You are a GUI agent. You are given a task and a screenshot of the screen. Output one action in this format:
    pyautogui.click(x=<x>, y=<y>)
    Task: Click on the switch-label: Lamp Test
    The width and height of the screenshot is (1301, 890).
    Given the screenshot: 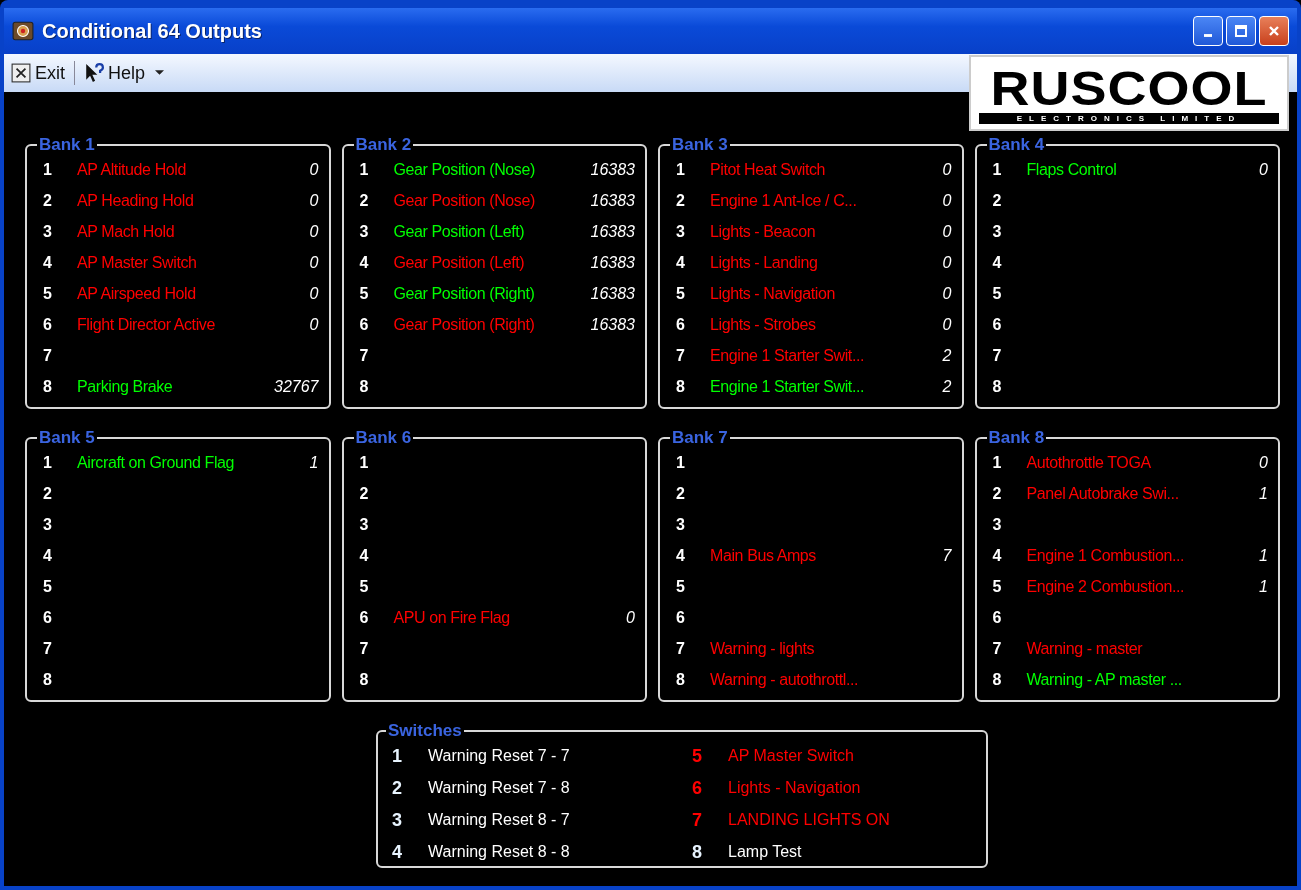 What is the action you would take?
    pyautogui.click(x=765, y=852)
    